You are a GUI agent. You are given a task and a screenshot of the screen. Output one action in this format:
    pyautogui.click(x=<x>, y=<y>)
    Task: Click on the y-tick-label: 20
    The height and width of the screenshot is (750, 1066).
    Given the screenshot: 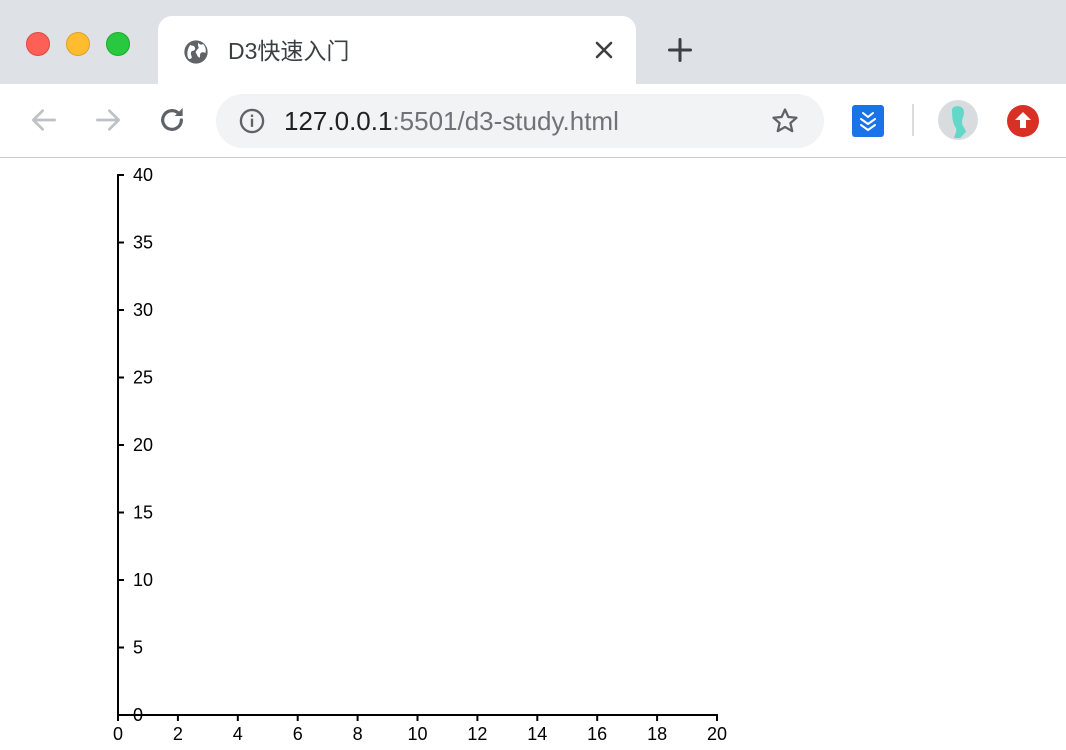 What is the action you would take?
    pyautogui.click(x=143, y=445)
    